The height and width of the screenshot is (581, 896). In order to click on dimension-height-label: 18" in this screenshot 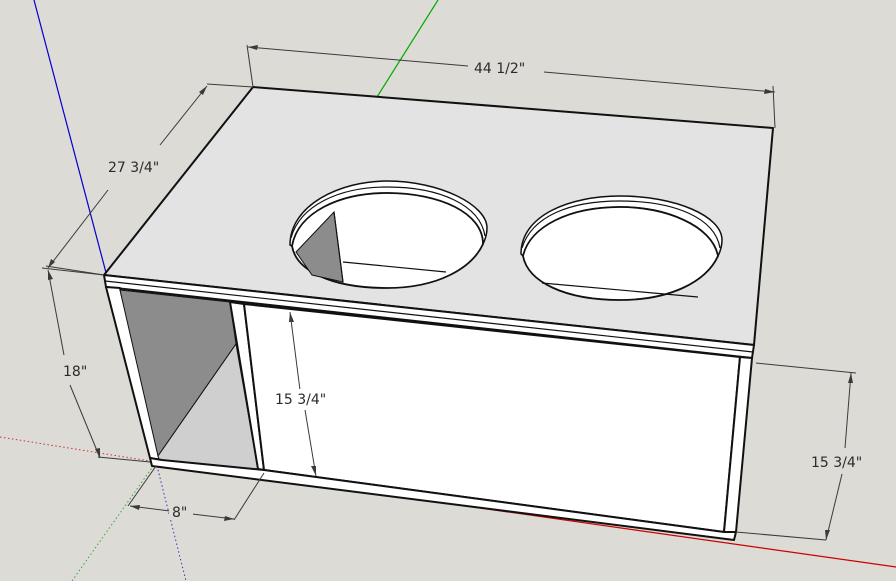, I will do `click(75, 372)`.